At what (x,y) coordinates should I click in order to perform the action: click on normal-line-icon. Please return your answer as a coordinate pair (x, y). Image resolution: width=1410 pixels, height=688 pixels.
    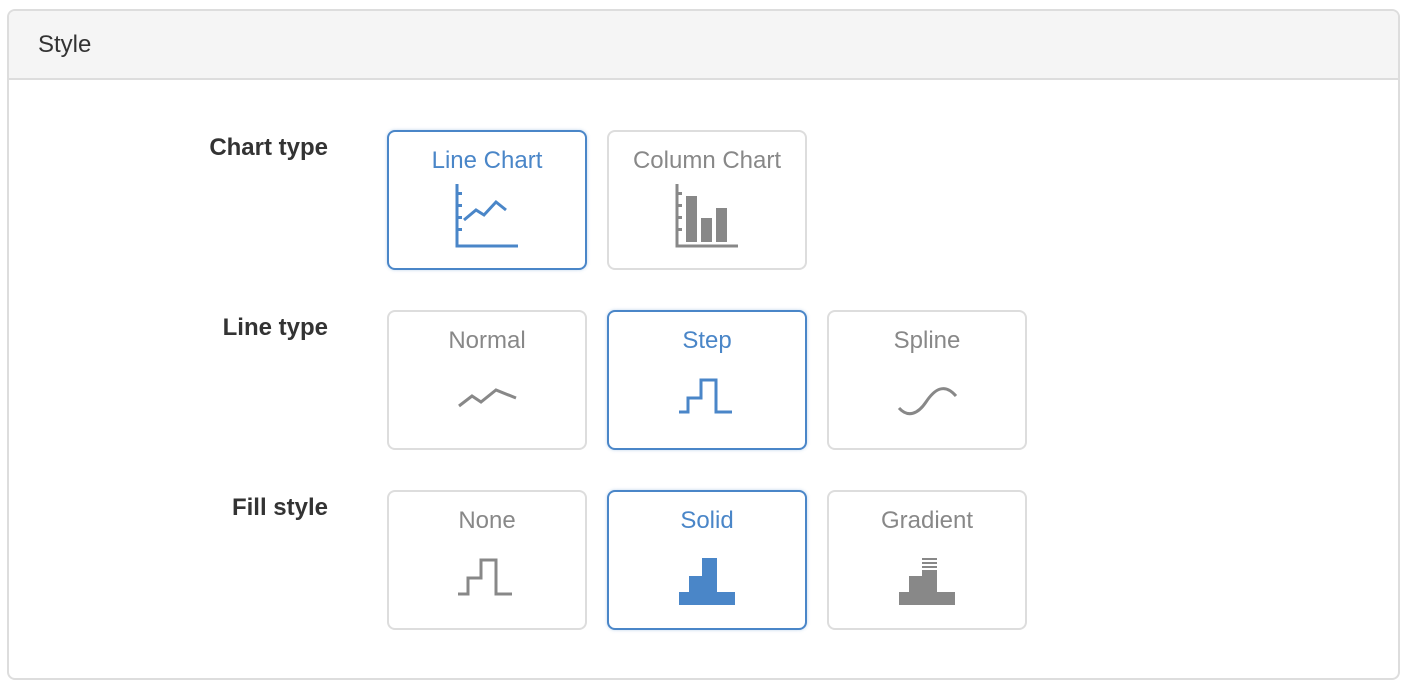
    Looking at the image, I should click on (487, 398).